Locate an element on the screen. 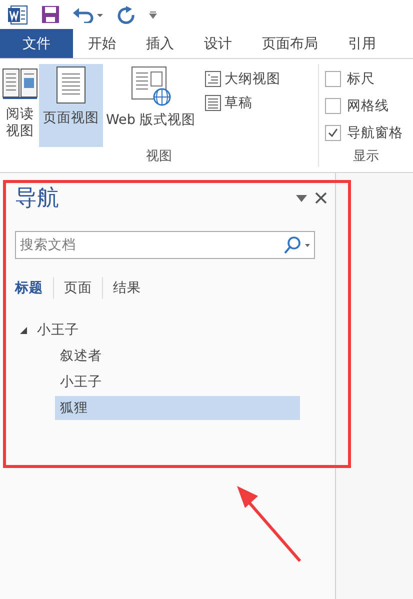 Image resolution: width=413 pixels, height=599 pixels. checkbox-label: 标尺 is located at coordinates (361, 79).